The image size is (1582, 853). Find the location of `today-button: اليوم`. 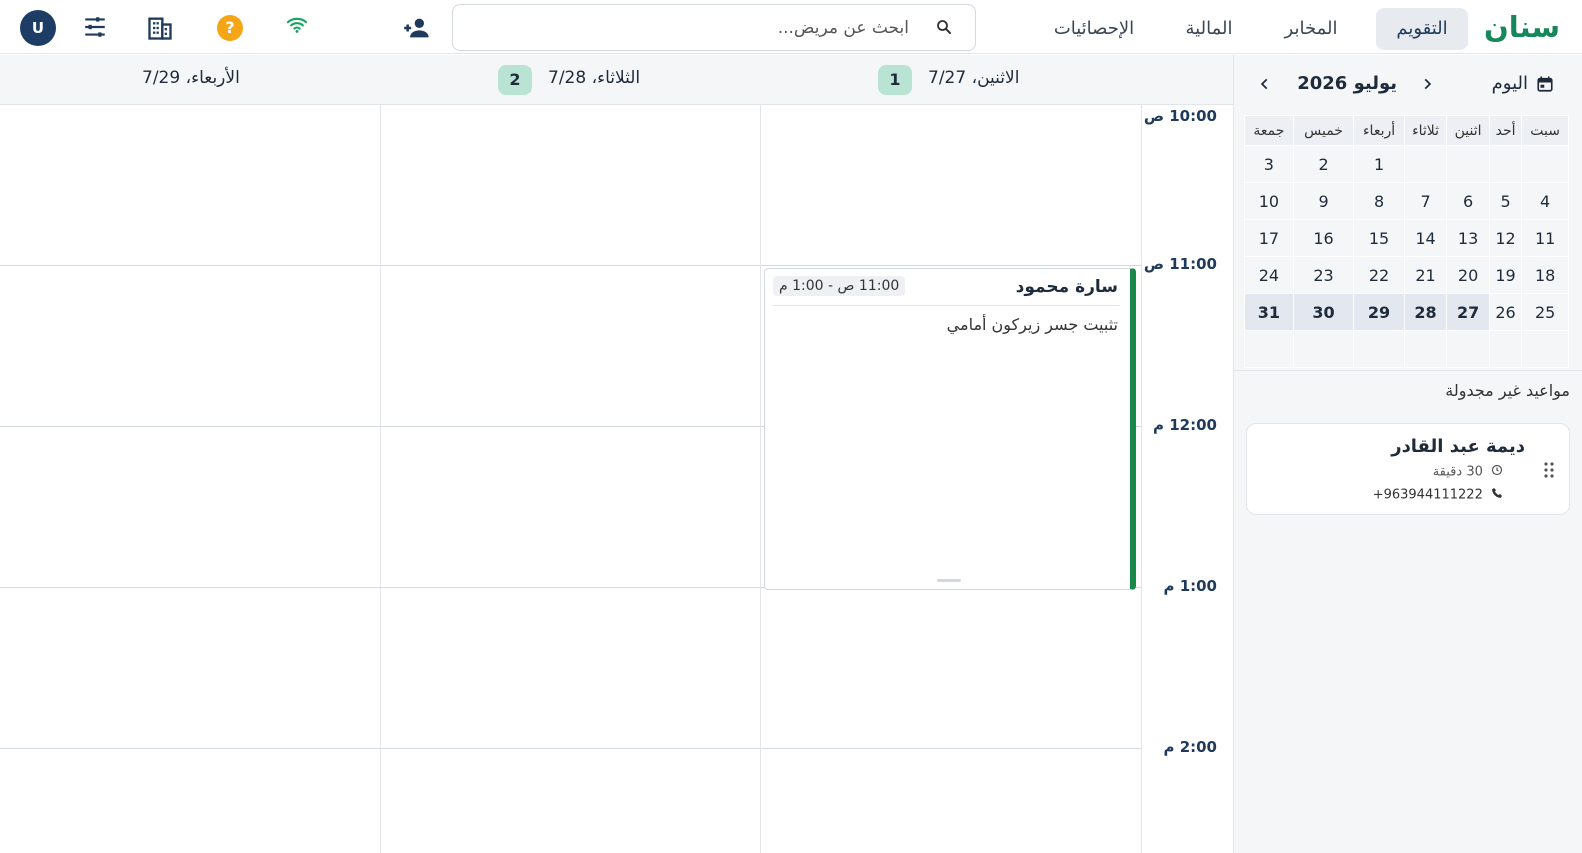

today-button: اليوم is located at coordinates (1523, 83).